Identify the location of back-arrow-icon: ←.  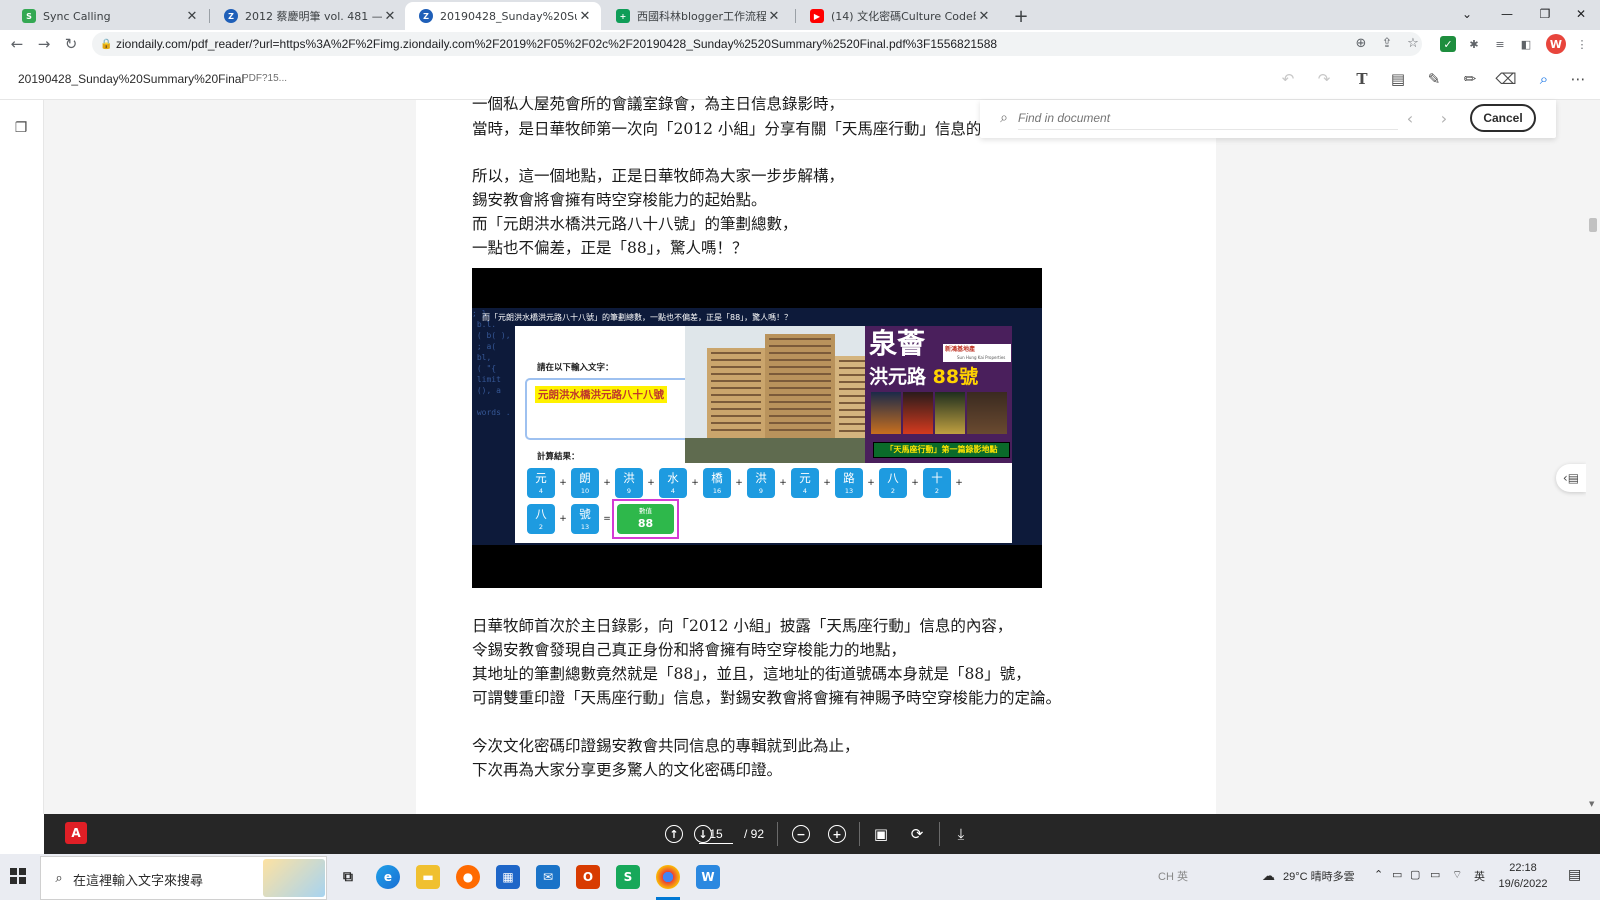
(17, 44).